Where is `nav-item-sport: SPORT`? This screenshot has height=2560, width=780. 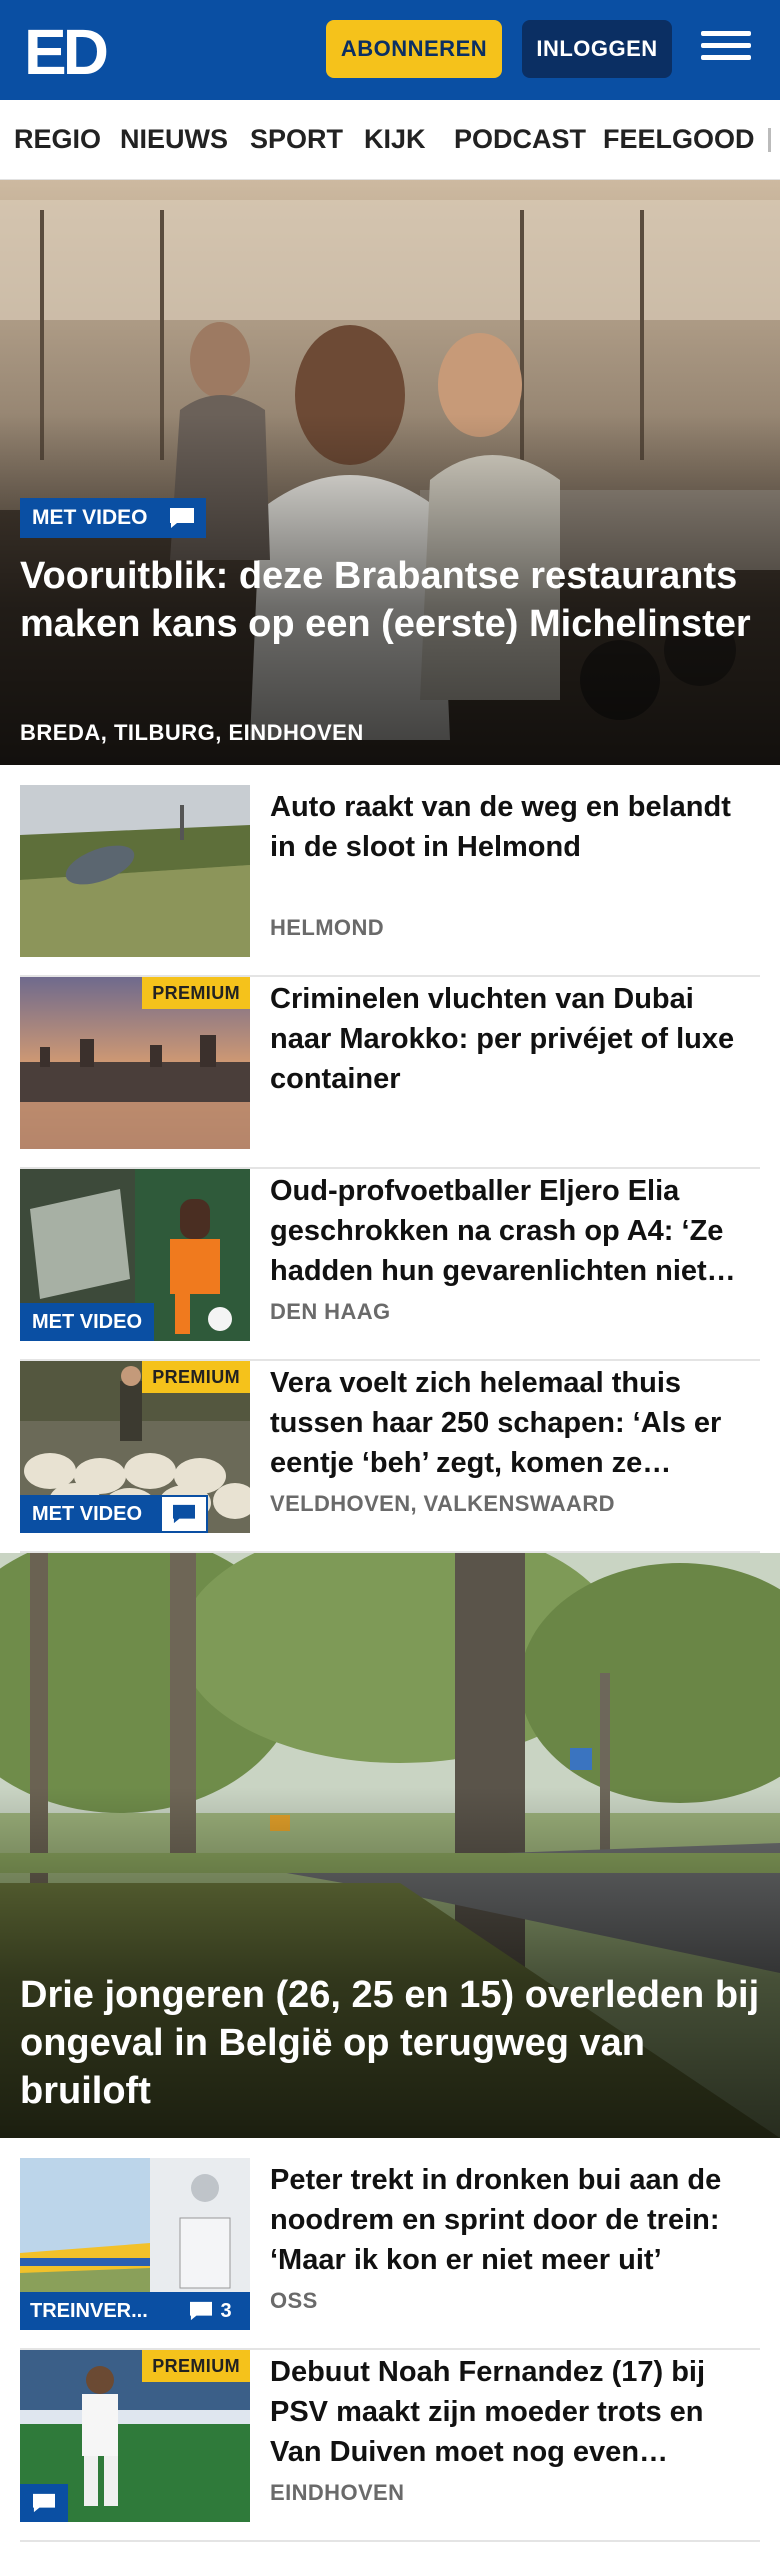
nav-item-sport: SPORT is located at coordinates (296, 139).